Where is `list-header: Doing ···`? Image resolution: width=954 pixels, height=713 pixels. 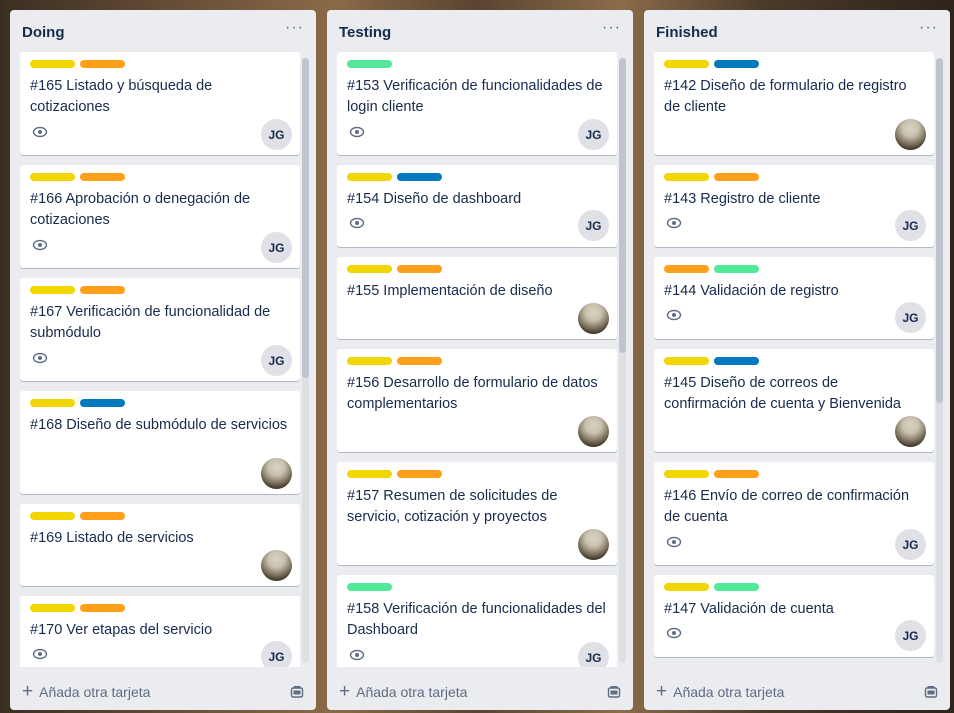
list-header: Doing ··· is located at coordinates (163, 31).